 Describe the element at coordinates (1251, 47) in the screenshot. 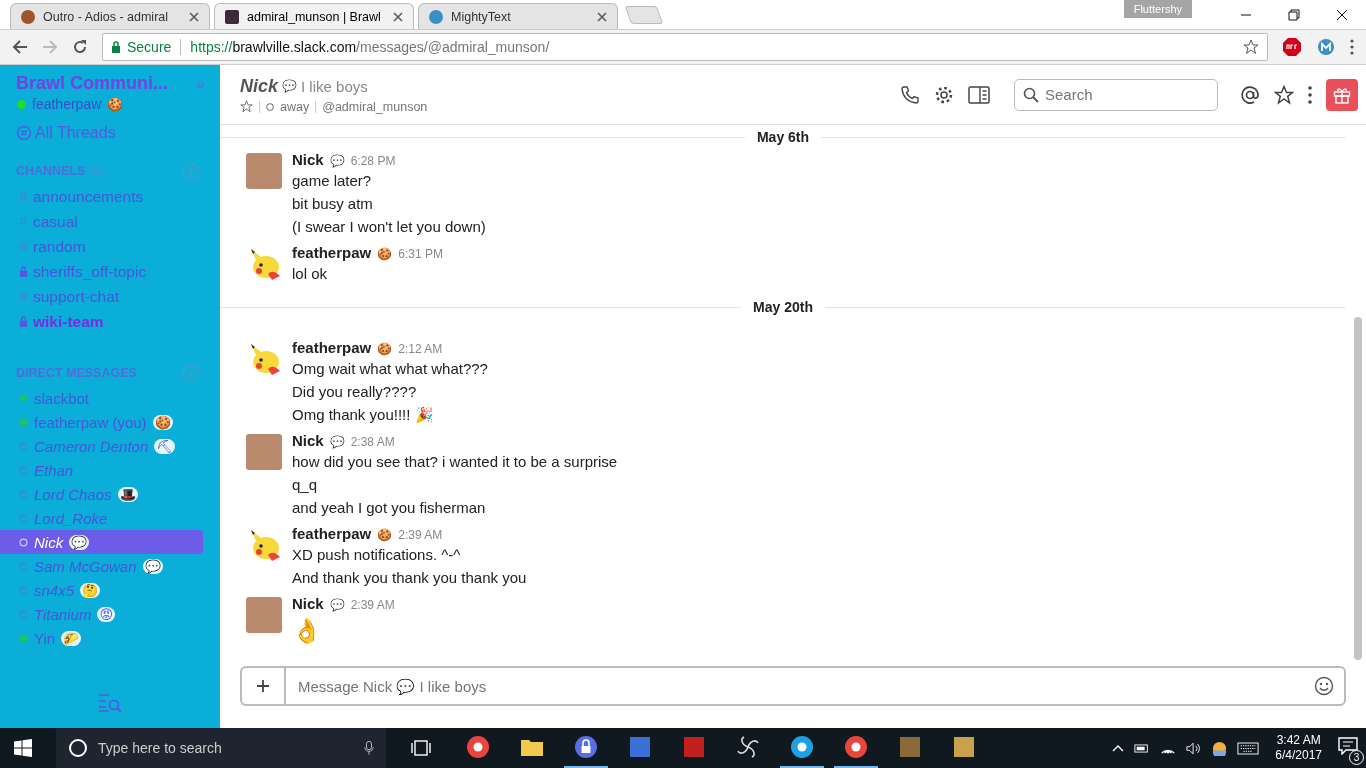

I see `bookmark-star-icon` at that location.